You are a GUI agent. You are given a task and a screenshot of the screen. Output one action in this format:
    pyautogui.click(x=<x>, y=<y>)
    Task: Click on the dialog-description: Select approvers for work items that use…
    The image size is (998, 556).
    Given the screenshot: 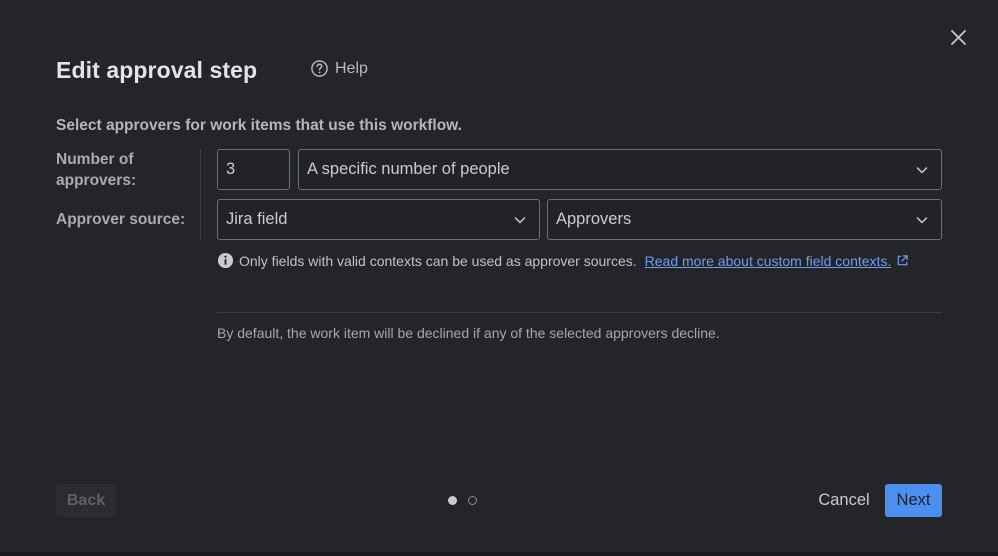 What is the action you would take?
    pyautogui.click(x=259, y=125)
    